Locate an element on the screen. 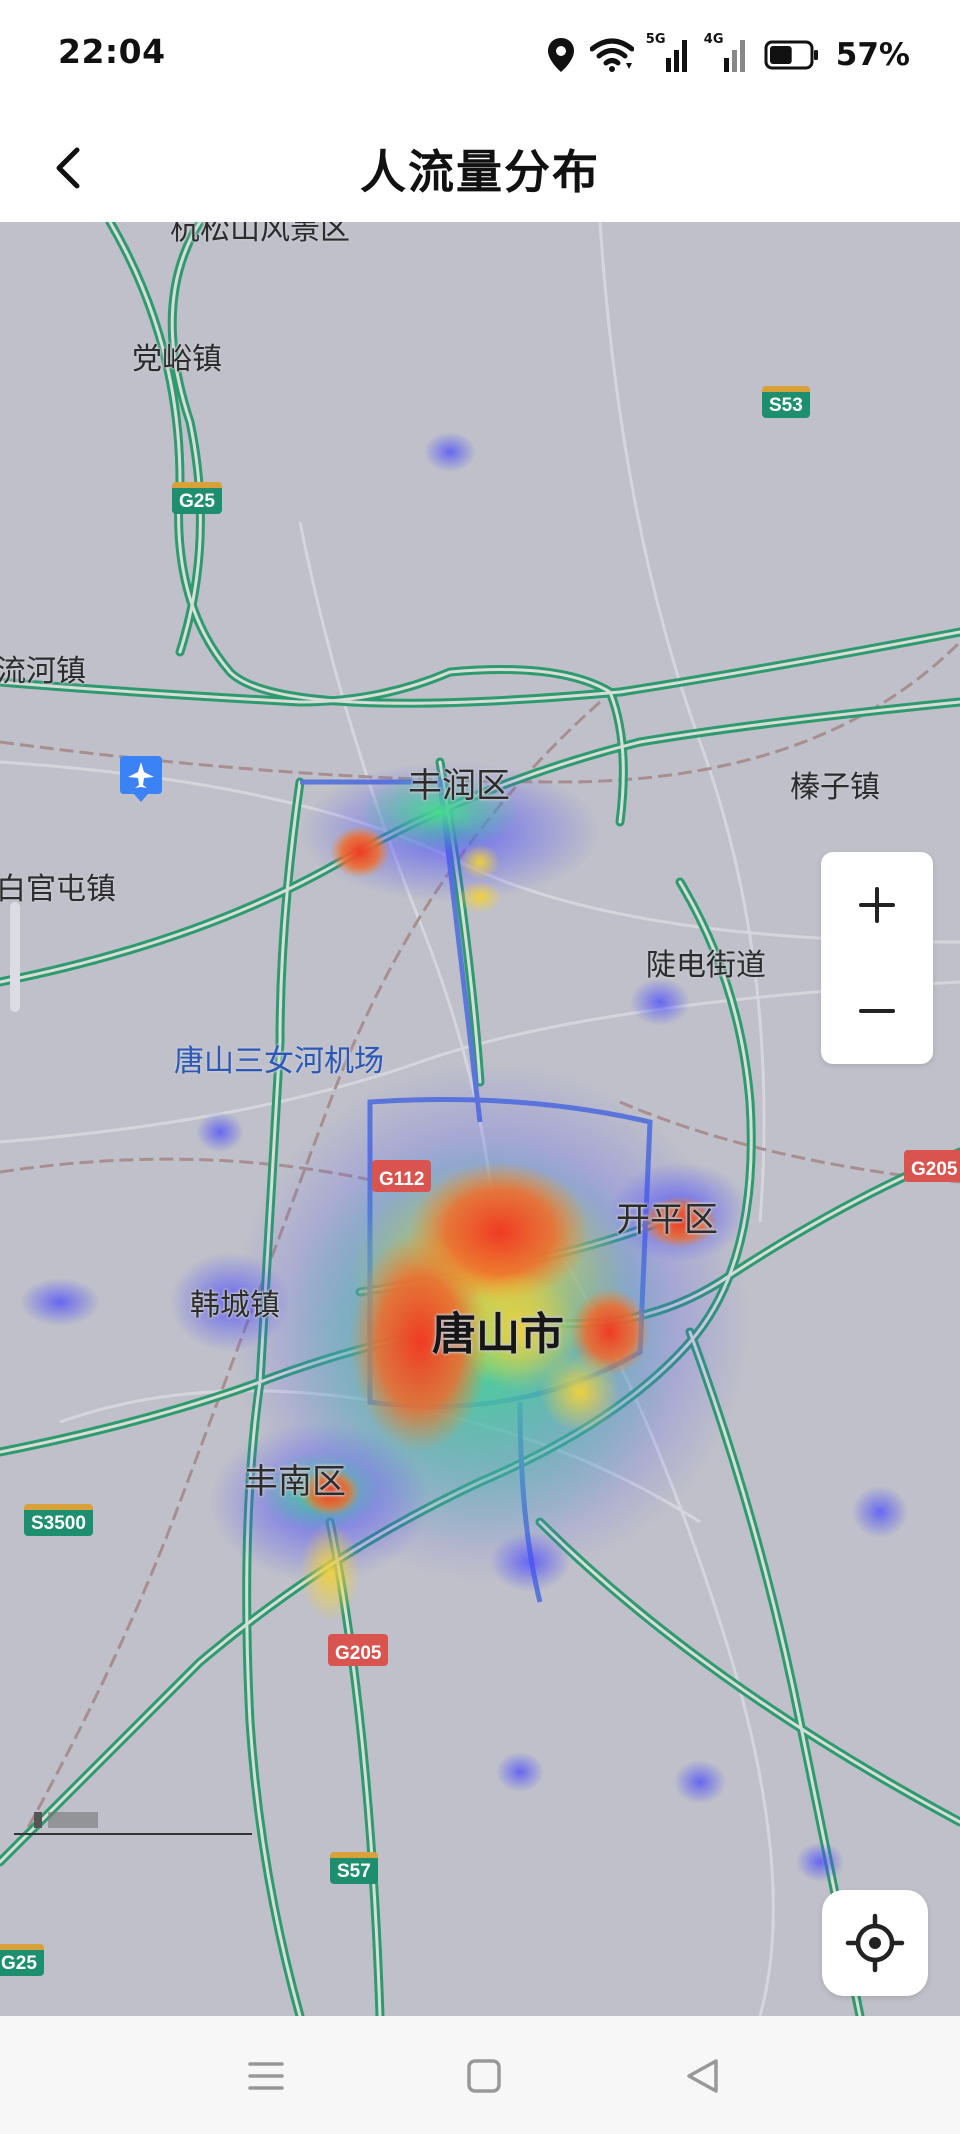 This screenshot has height=2134, width=960. battery-icon is located at coordinates (791, 55).